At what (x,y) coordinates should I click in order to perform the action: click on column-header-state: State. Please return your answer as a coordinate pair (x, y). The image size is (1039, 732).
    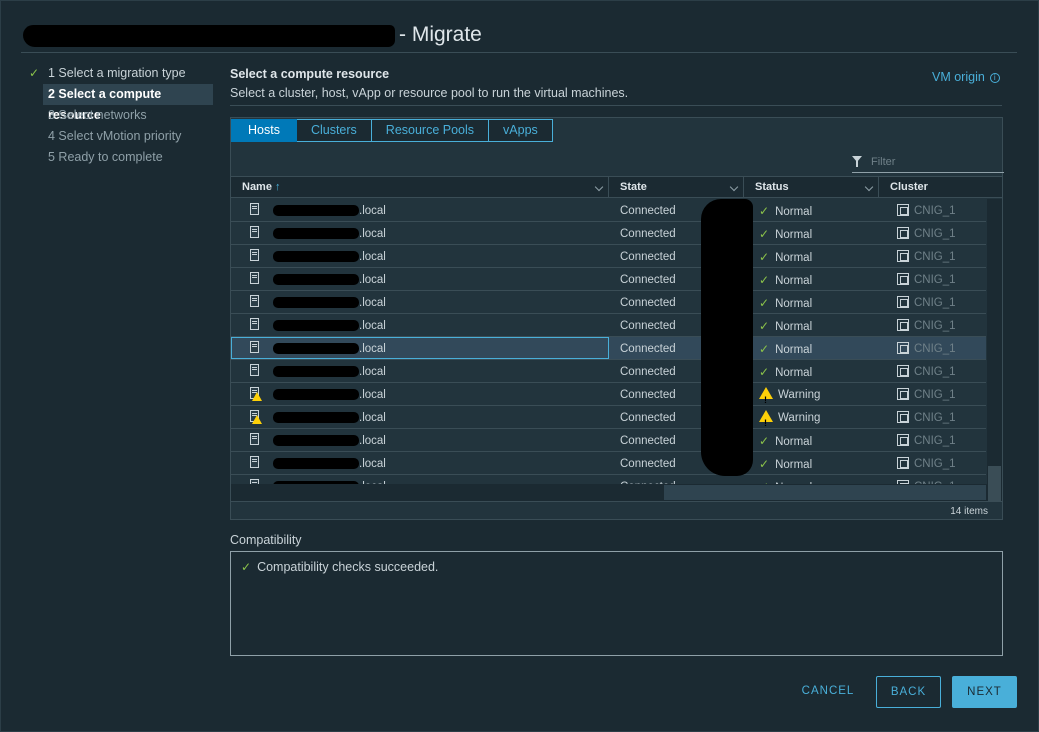
    Looking at the image, I should click on (676, 187).